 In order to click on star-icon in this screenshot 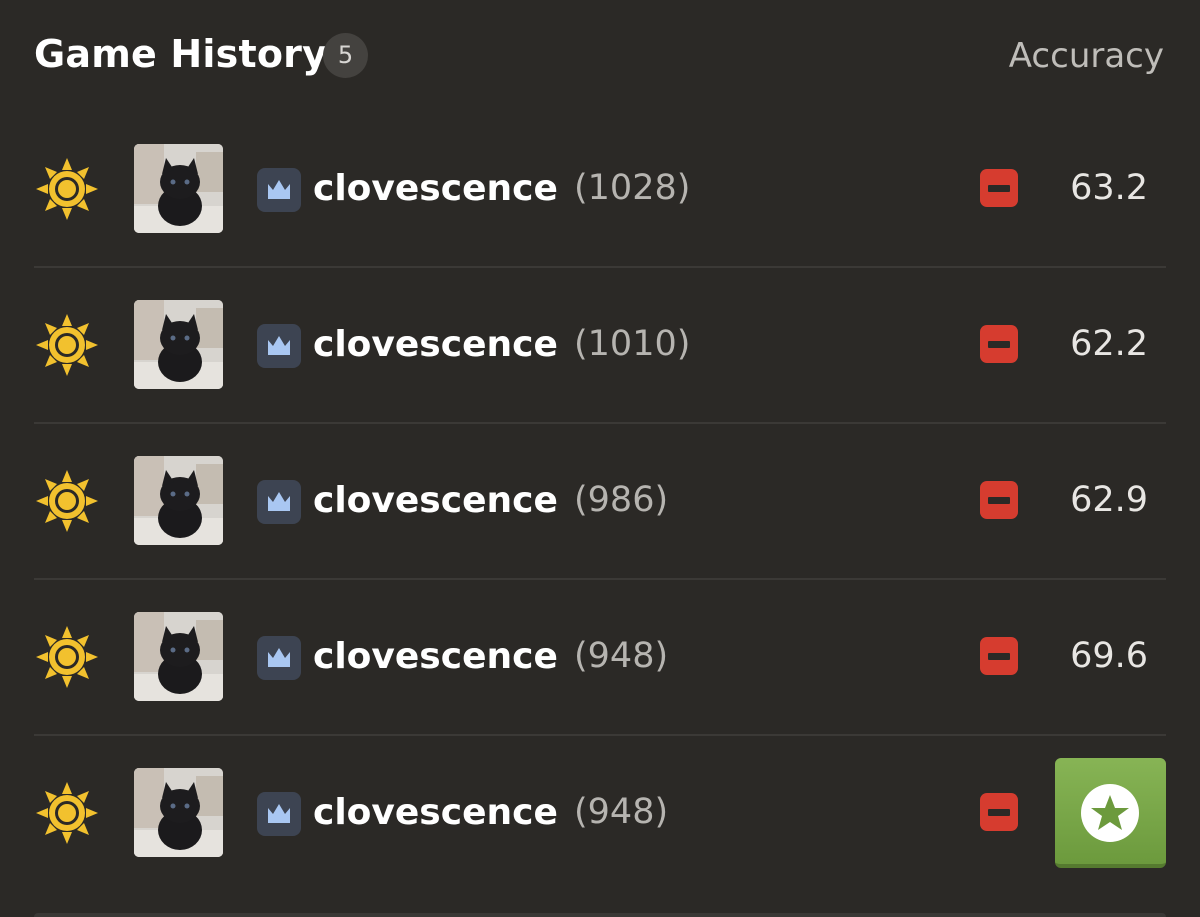, I will do `click(1110, 812)`.